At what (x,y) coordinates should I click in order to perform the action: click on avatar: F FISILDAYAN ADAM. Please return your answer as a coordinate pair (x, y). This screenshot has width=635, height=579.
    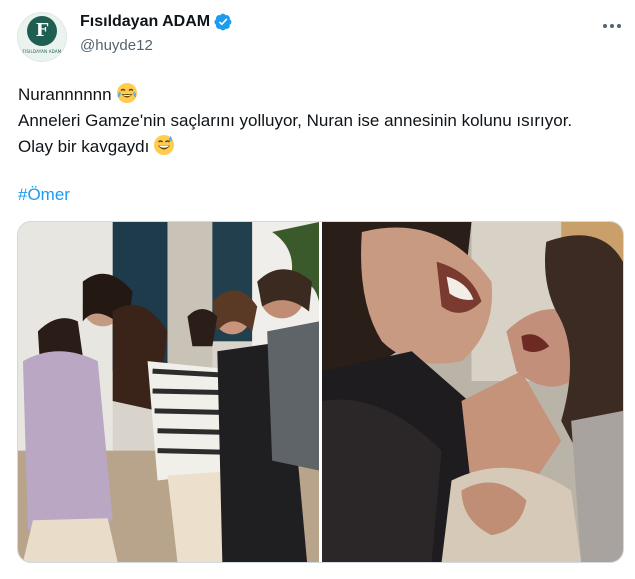
    Looking at the image, I should click on (42, 37).